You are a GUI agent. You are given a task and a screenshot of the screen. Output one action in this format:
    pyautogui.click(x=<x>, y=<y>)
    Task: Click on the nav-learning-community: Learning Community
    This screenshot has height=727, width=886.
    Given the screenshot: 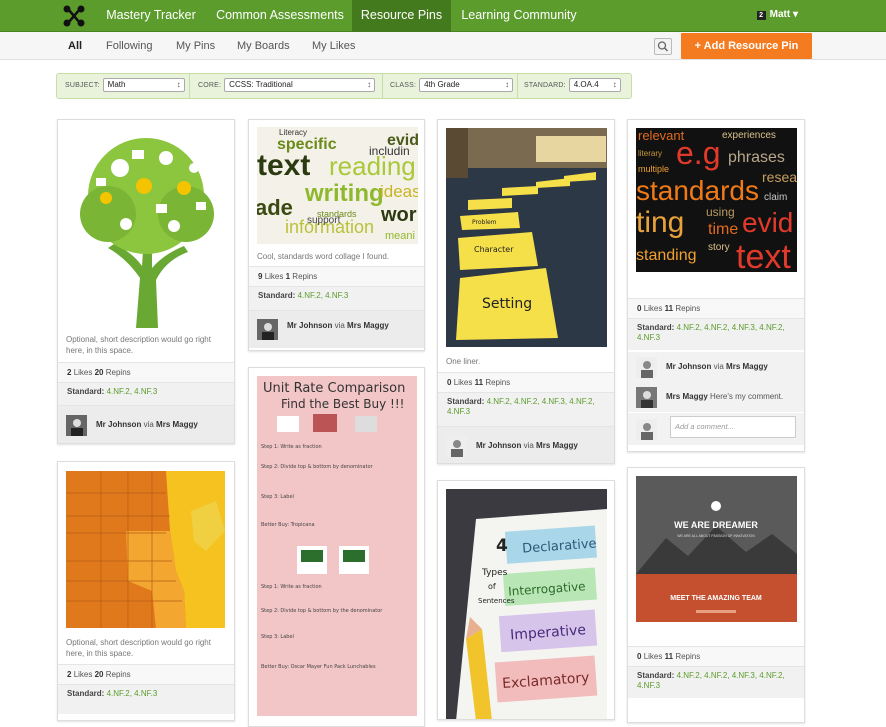 What is the action you would take?
    pyautogui.click(x=519, y=16)
    